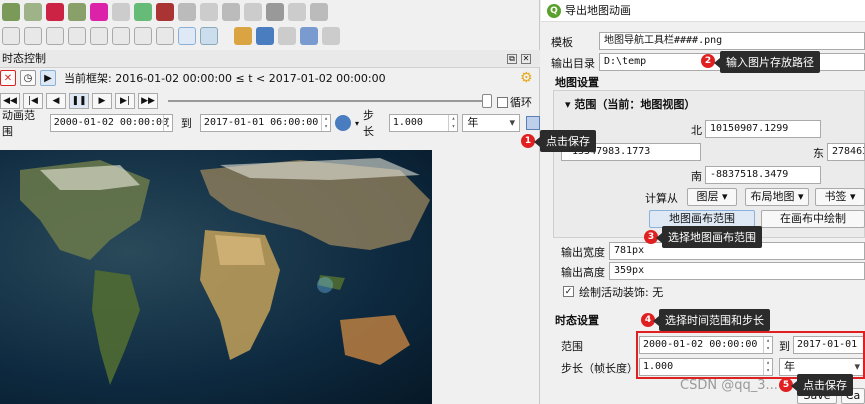  I want to click on temporal-controller-icon, so click(187, 36).